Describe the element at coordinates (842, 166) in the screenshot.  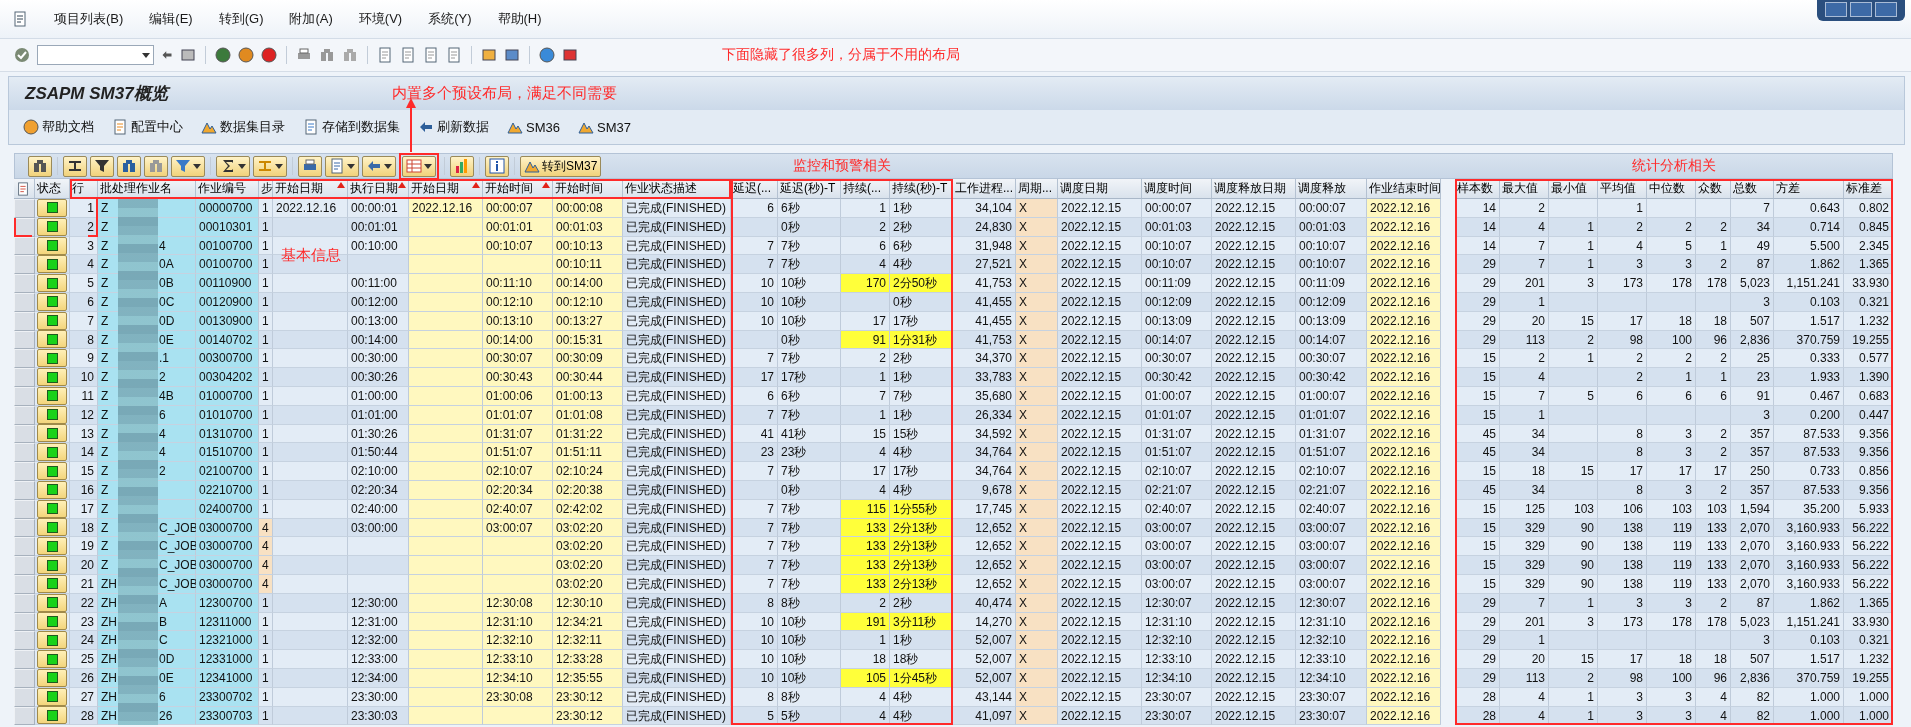
I see `annotation-text: 监控和预警相关` at that location.